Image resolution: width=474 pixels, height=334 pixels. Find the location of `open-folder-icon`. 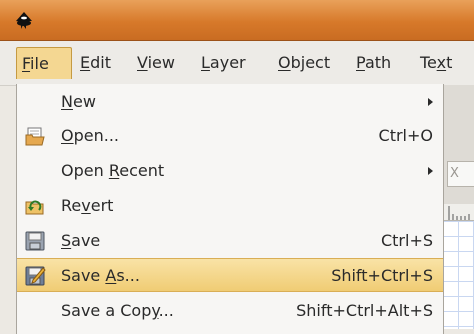

open-folder-icon is located at coordinates (35, 136).